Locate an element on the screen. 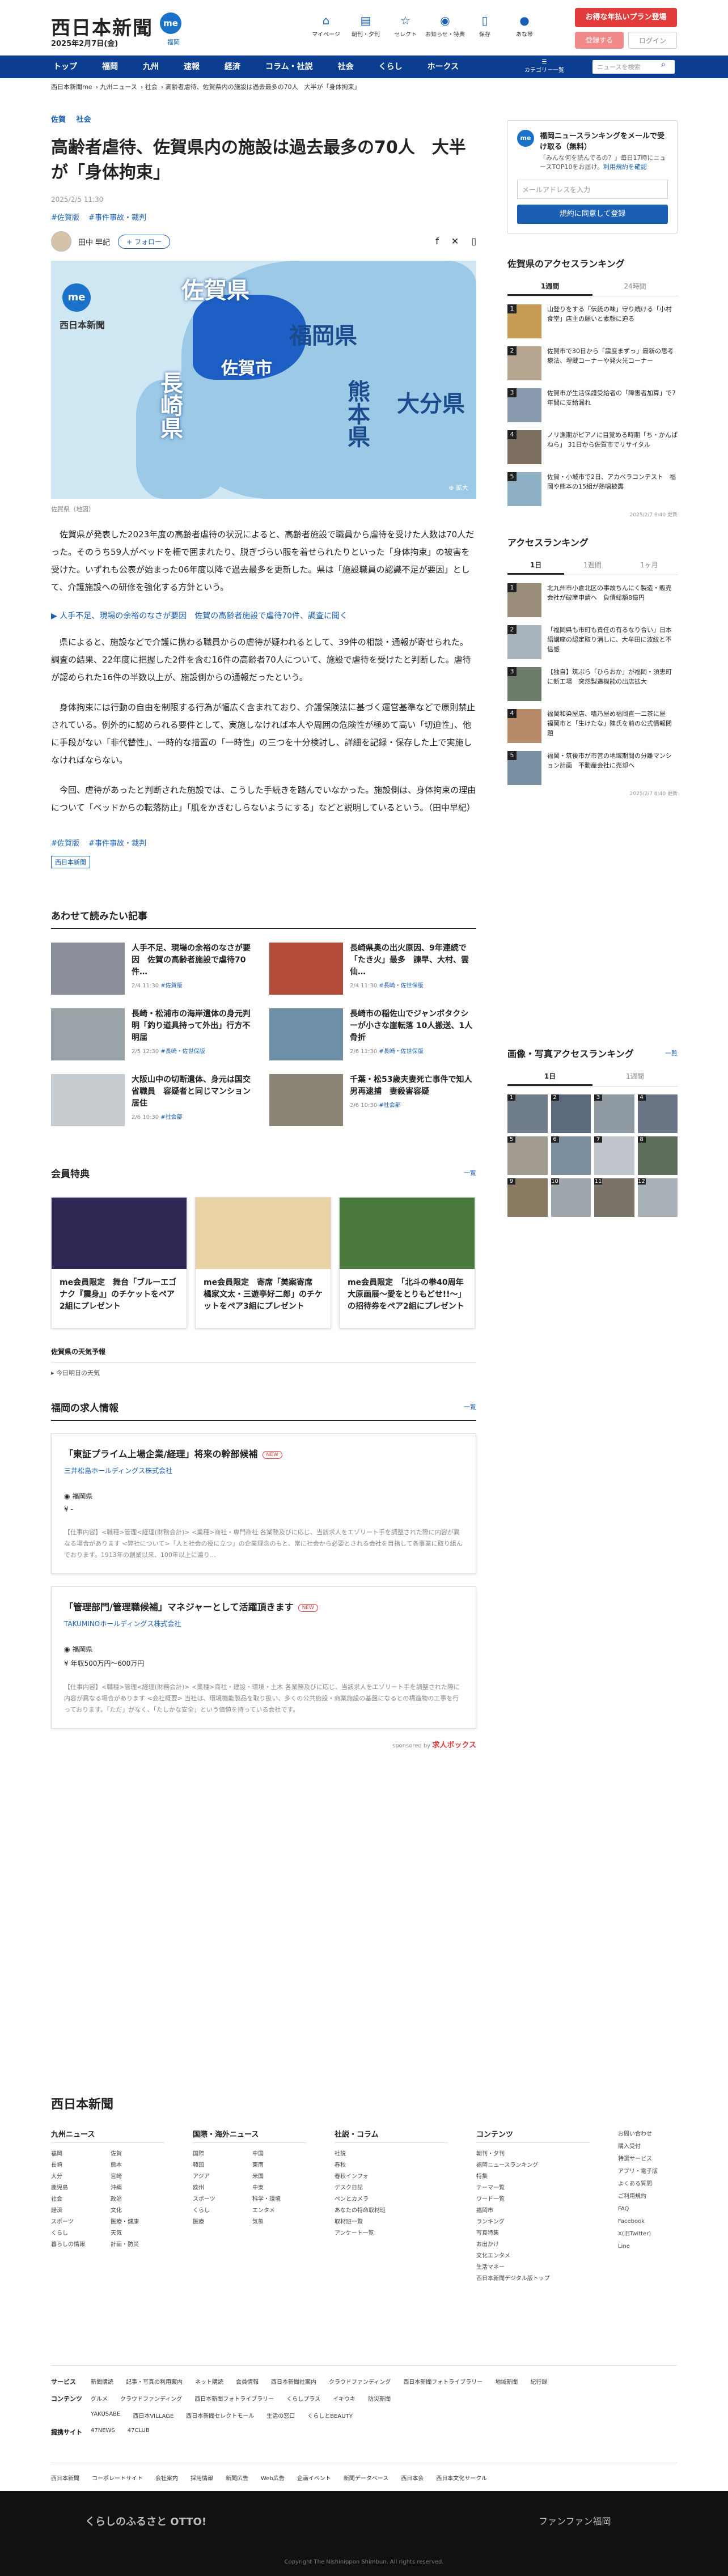 This screenshot has height=2576, width=728. photo-ranking-more: 一覧 is located at coordinates (671, 1053).